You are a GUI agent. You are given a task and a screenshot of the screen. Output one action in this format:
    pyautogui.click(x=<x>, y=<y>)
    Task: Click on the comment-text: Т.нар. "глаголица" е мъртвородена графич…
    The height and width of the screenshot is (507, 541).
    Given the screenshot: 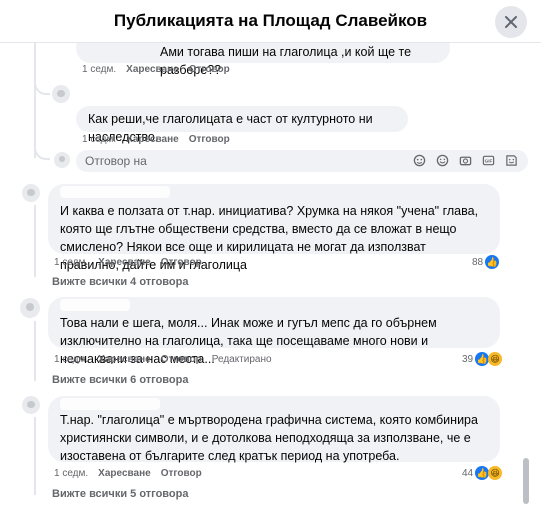 What is the action you would take?
    pyautogui.click(x=269, y=438)
    